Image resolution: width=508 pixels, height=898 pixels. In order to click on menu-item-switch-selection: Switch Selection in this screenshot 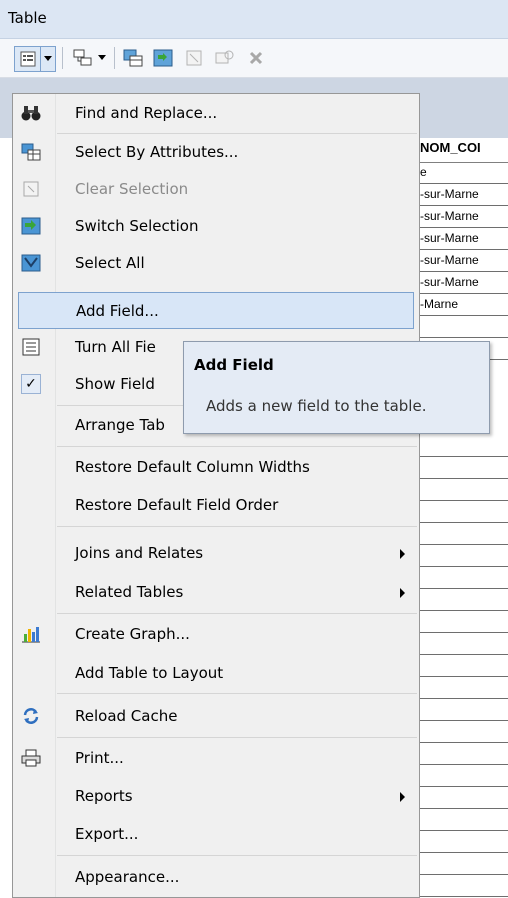, I will do `click(216, 226)`.